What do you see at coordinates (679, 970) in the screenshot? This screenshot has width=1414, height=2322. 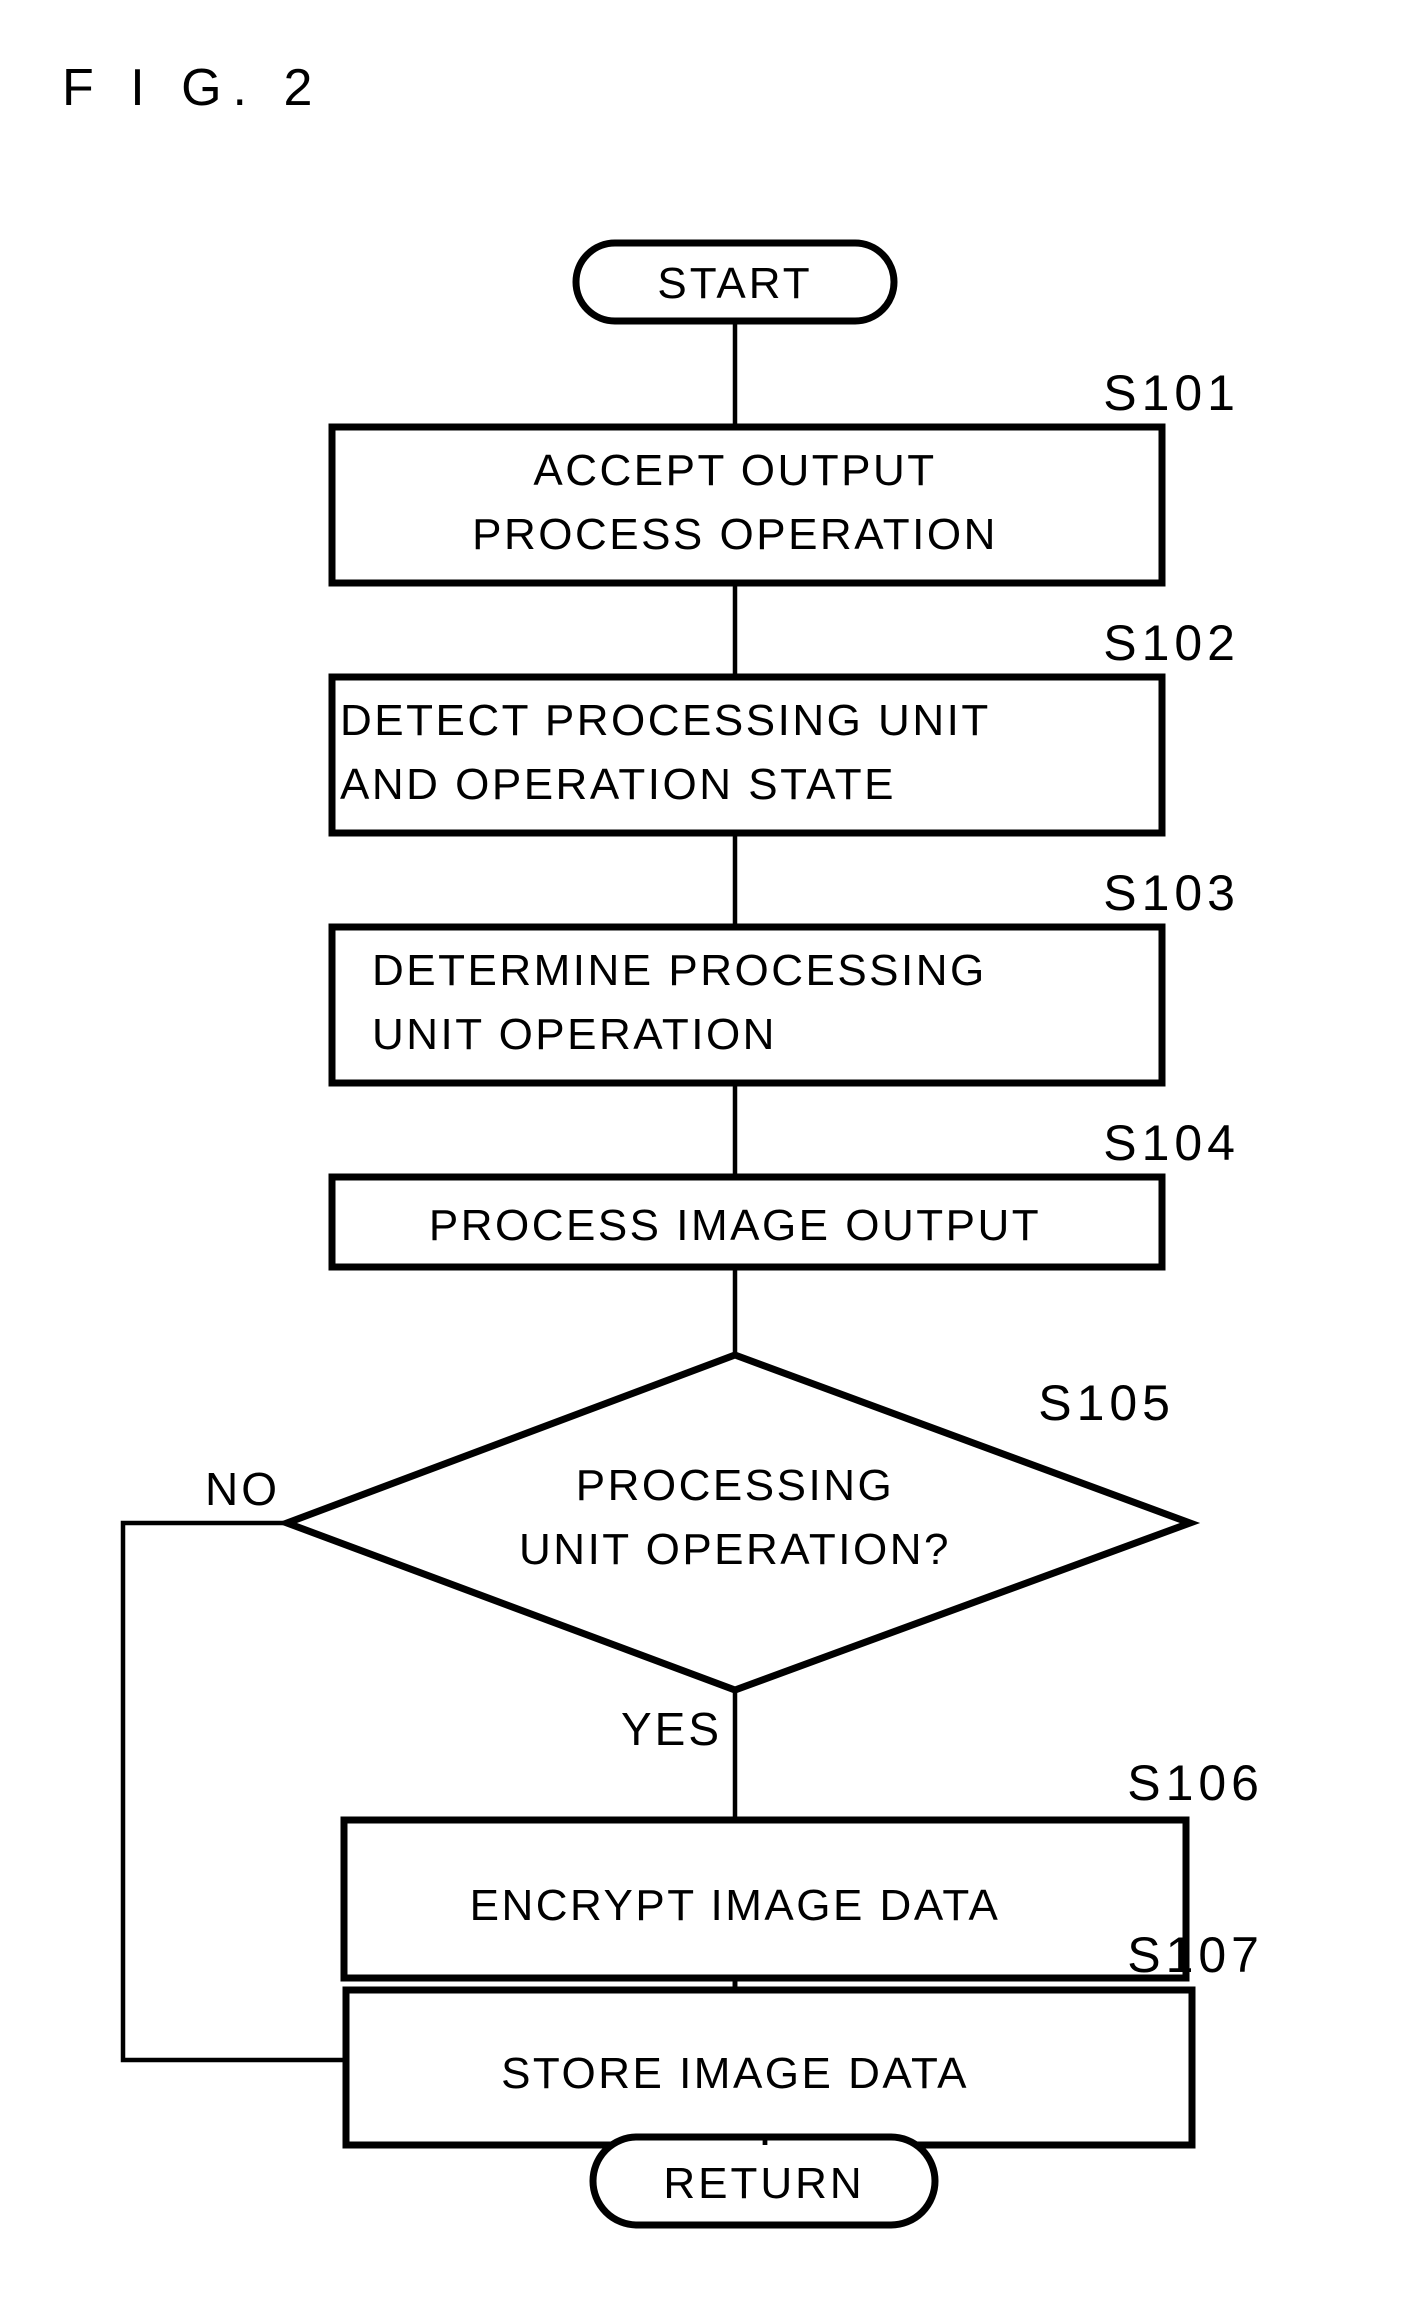 I see `s103-label-line1: DETERMINE PROCESSING` at bounding box center [679, 970].